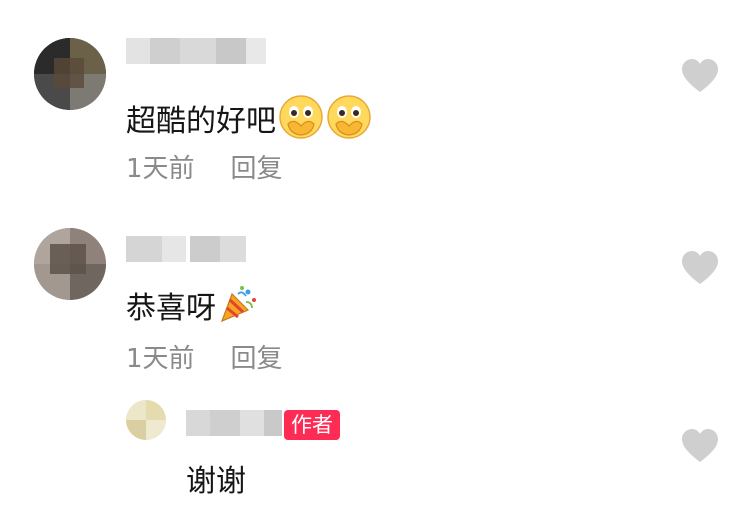 The height and width of the screenshot is (516, 750). Describe the element at coordinates (201, 121) in the screenshot. I see `comment-text-label: 超酷的好吧` at that location.